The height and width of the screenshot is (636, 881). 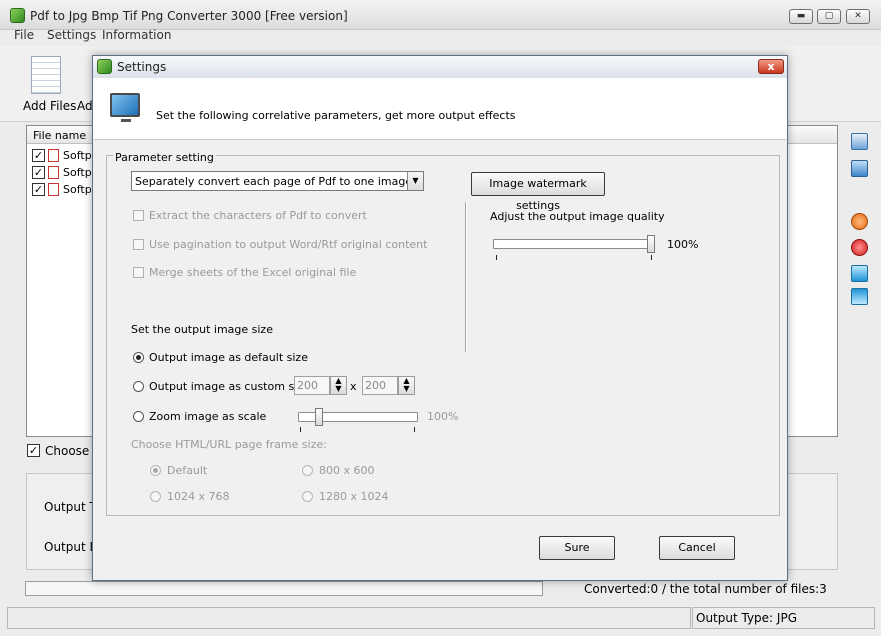 I want to click on height-stepper-icon: ▲ ▼, so click(x=406, y=385).